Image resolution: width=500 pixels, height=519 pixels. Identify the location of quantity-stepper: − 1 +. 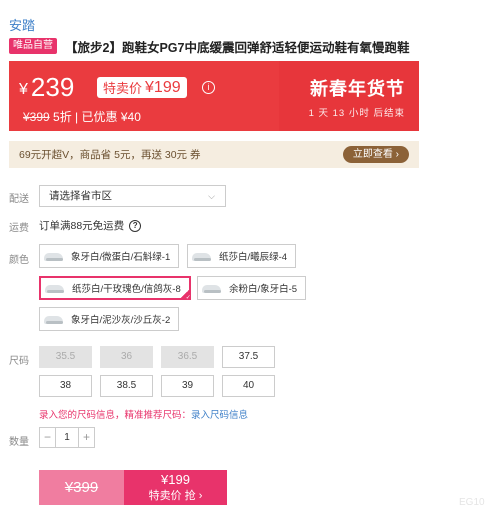
(67, 437).